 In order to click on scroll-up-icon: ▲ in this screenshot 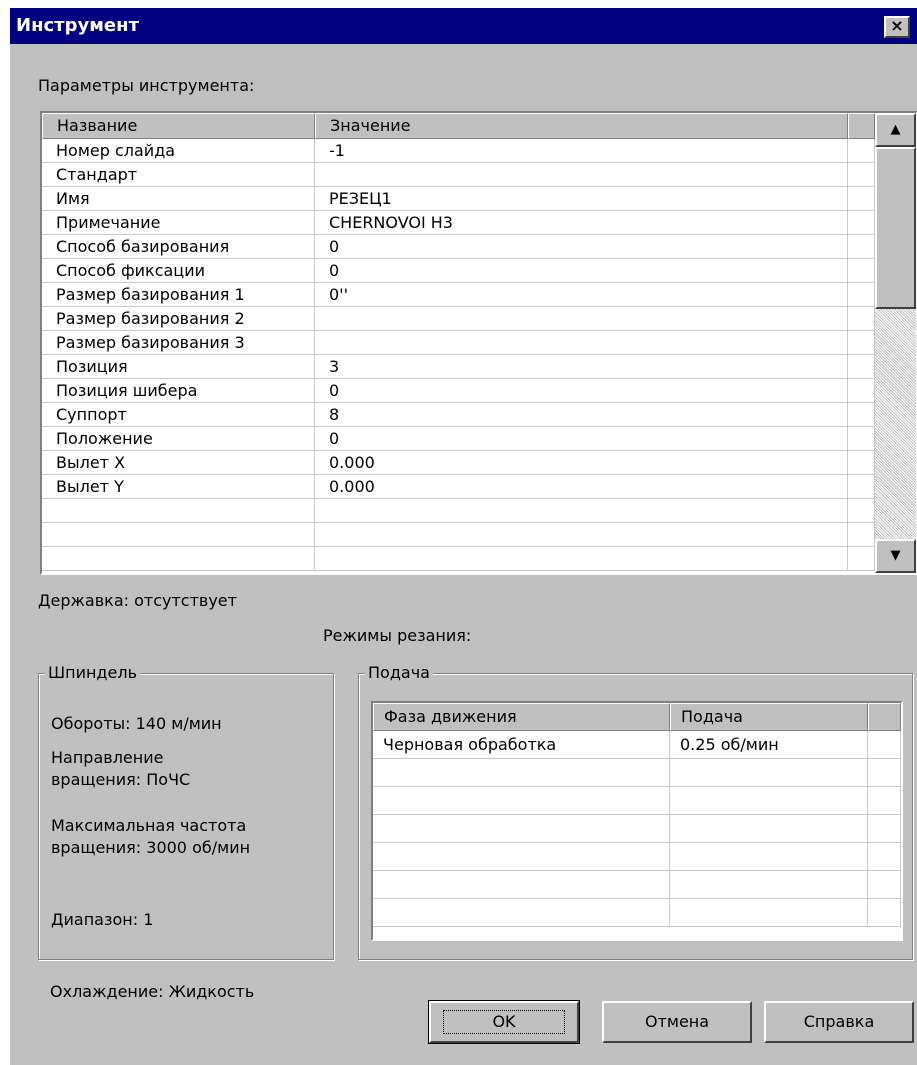, I will do `click(895, 130)`.